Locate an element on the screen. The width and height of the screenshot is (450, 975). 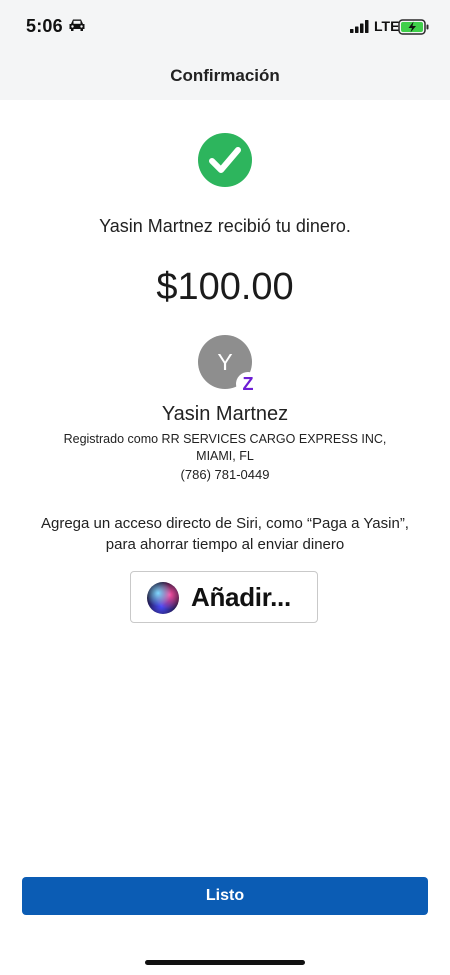
siri-prompt-line-2: para ahorrar tiempo al enviar dinero is located at coordinates (225, 544).